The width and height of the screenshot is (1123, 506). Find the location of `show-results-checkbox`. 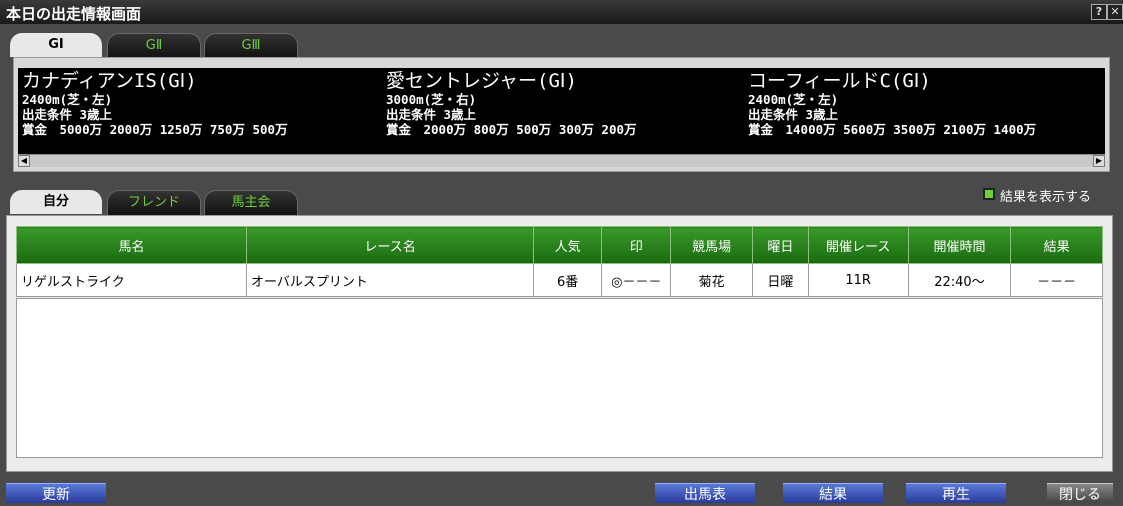

show-results-checkbox is located at coordinates (989, 194).